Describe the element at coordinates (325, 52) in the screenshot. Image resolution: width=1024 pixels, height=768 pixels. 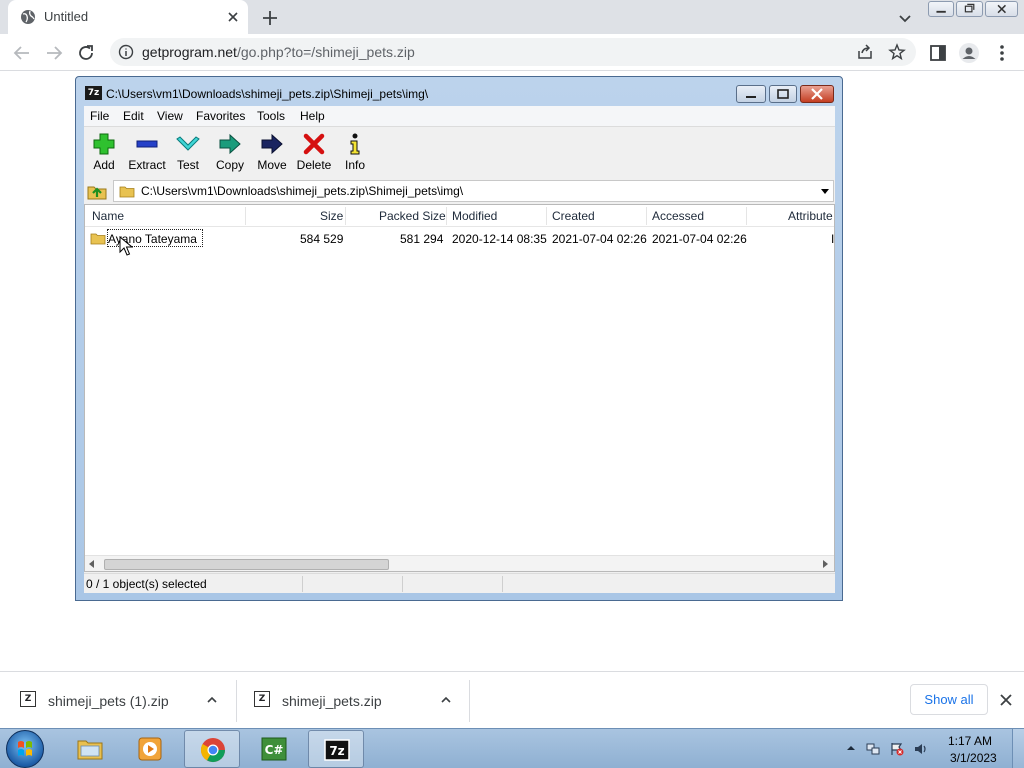
I see `url-path: /go.php?to=/shimeji_pets.zip` at that location.